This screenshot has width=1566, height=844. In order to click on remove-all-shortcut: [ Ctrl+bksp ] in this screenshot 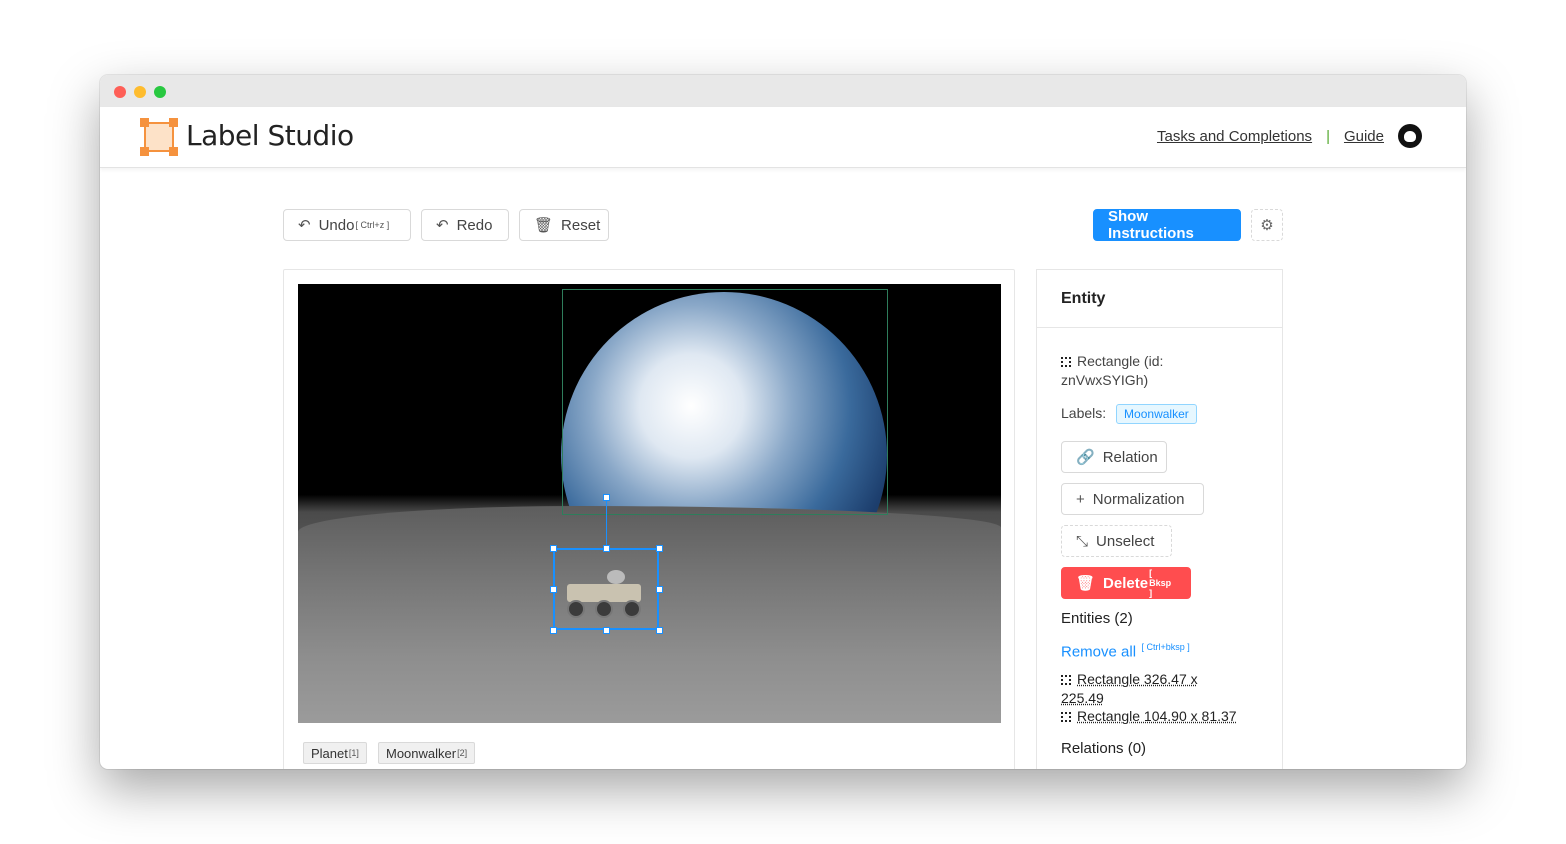, I will do `click(1165, 647)`.